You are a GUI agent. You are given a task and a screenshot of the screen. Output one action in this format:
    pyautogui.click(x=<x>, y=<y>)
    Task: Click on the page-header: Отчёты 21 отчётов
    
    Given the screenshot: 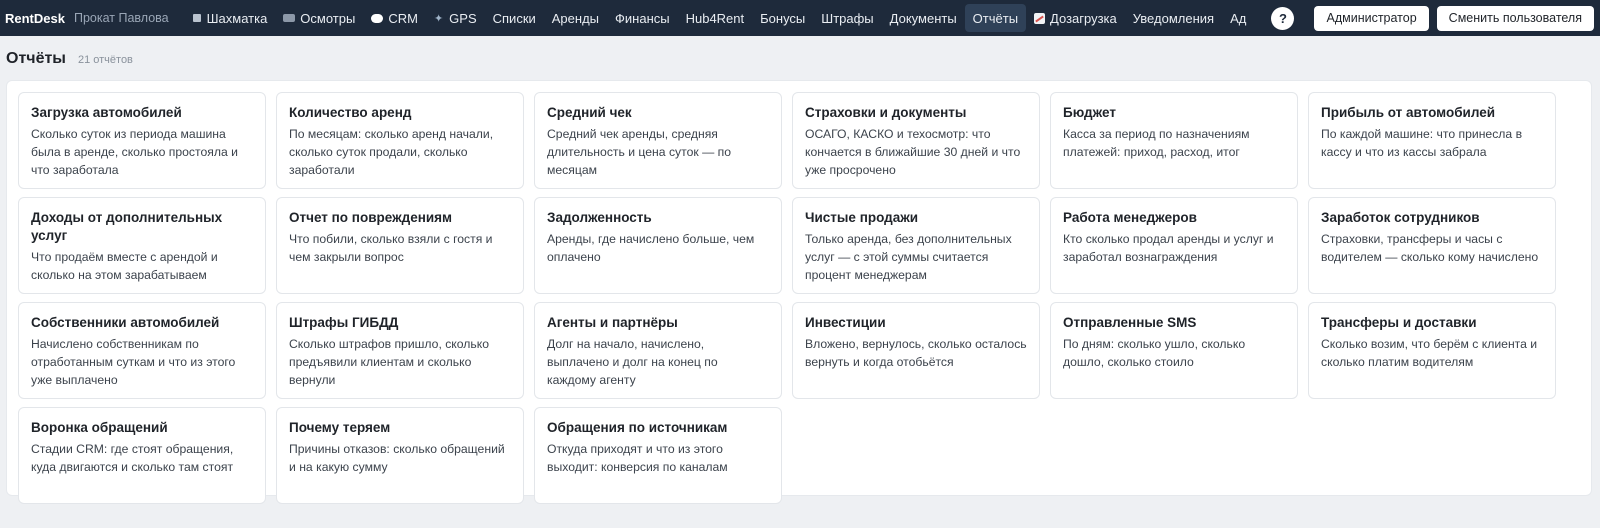 What is the action you would take?
    pyautogui.click(x=800, y=58)
    